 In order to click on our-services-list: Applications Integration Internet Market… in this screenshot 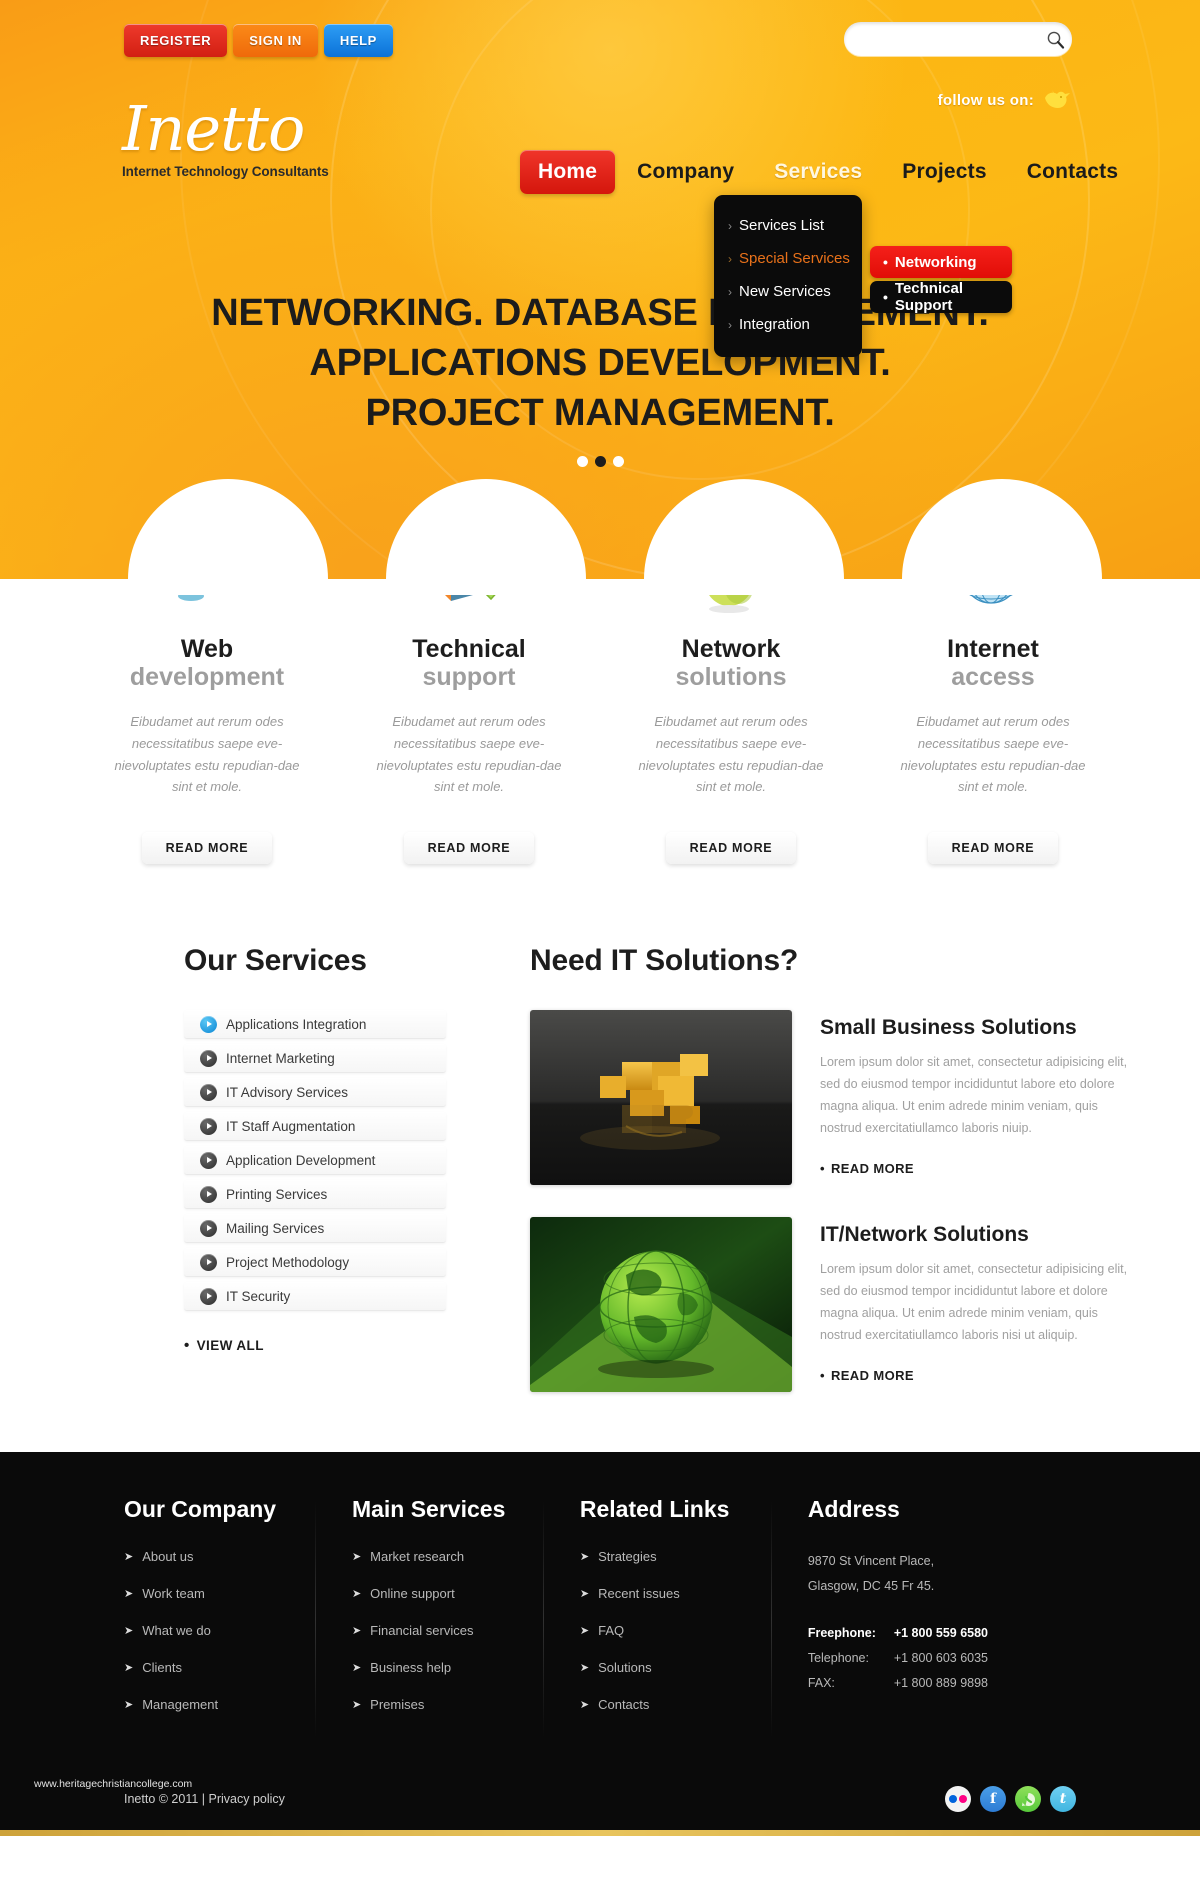, I will do `click(315, 1161)`.